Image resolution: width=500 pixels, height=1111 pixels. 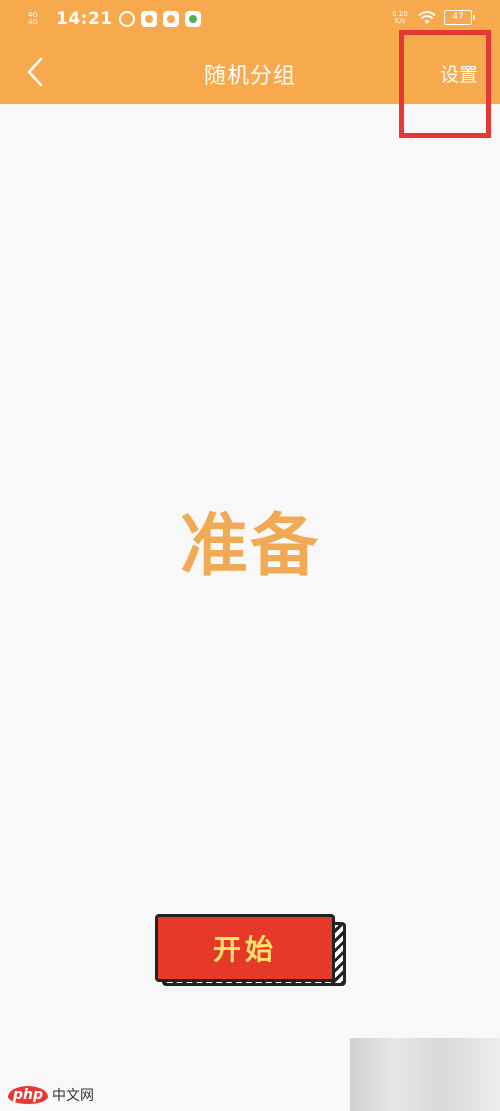 I want to click on nav-bar: 随机分组 设置, so click(x=250, y=71).